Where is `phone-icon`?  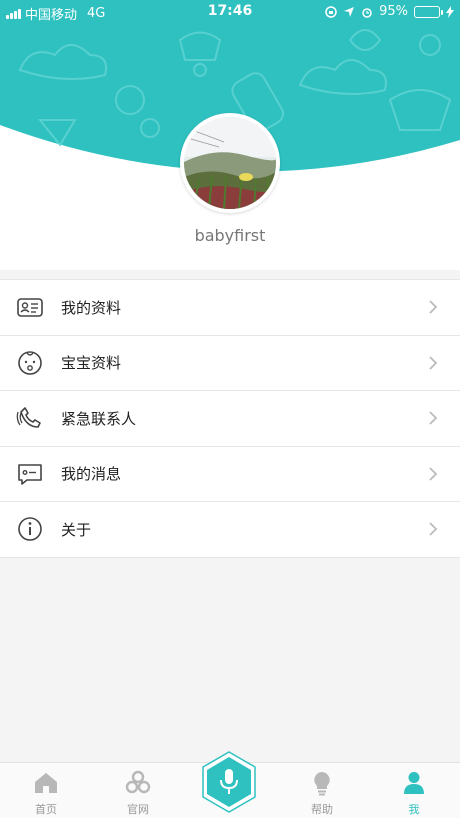
phone-icon is located at coordinates (28, 418).